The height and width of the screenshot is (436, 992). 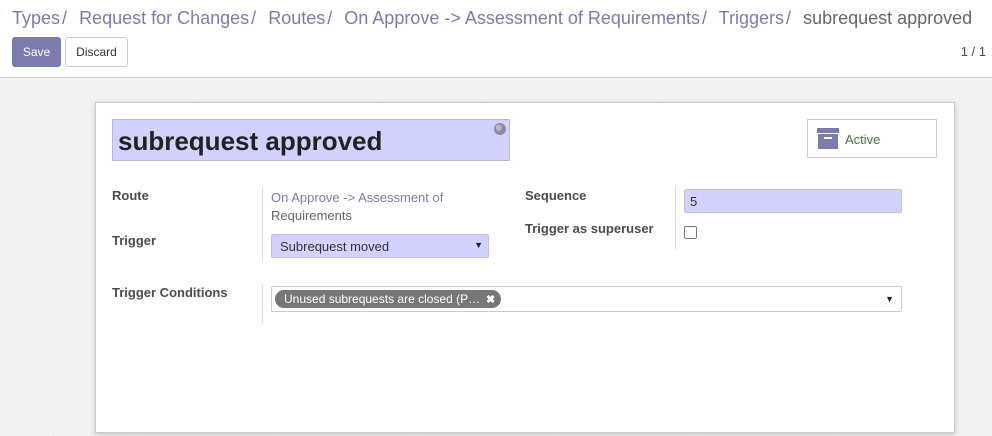 I want to click on condition-tag: Unused subrequests are closed (P… ✖, so click(x=388, y=299).